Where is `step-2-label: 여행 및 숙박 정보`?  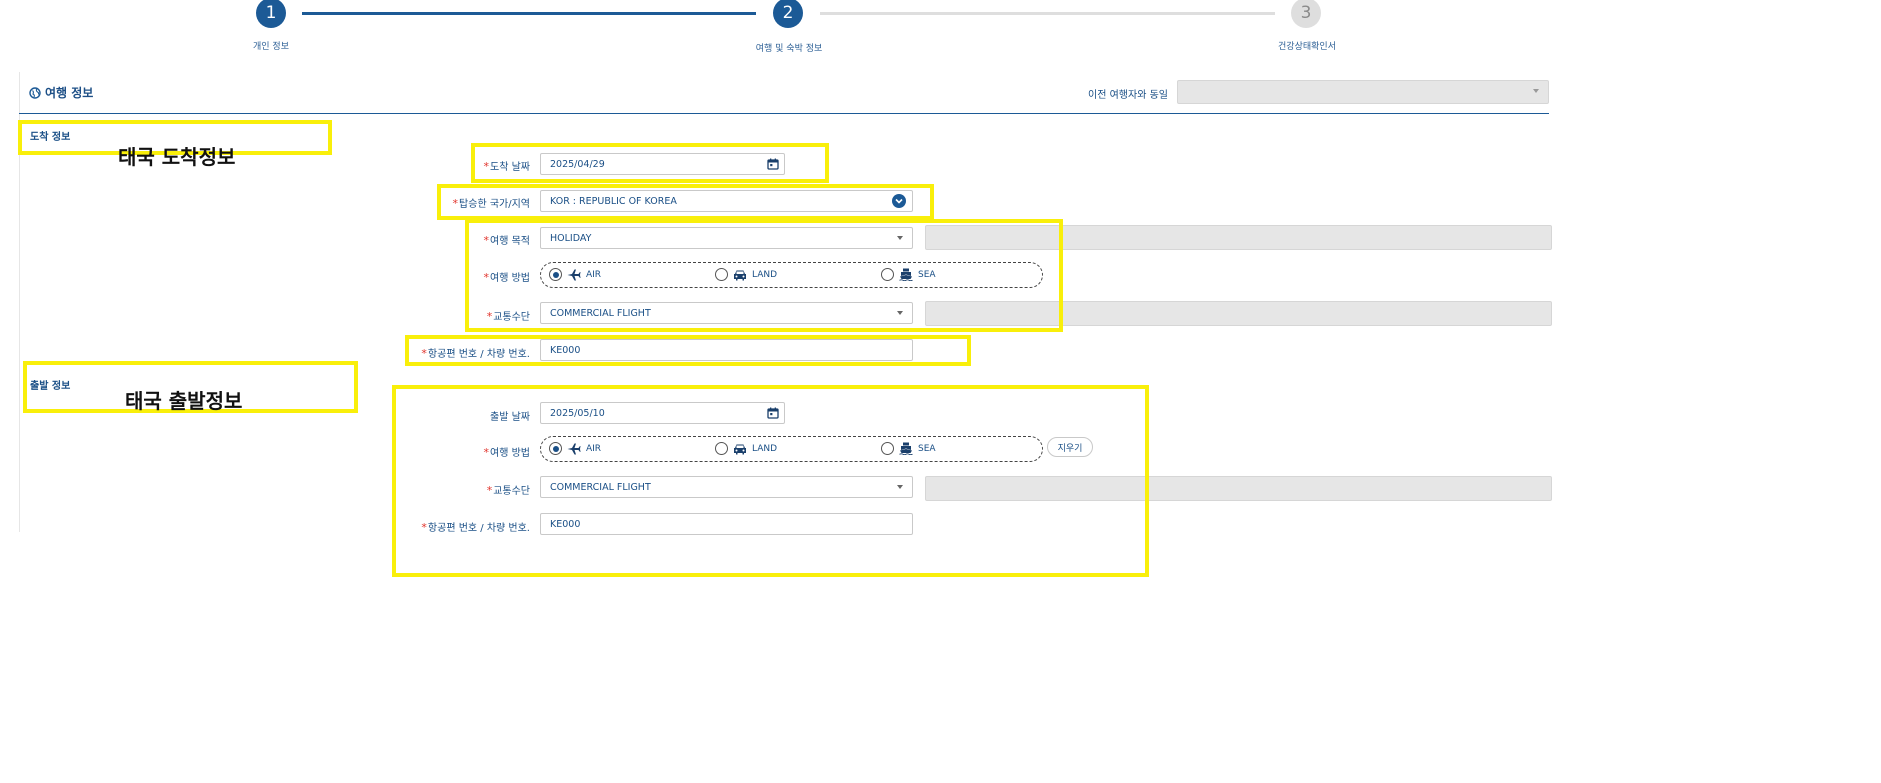
step-2-label: 여행 및 숙박 정보 is located at coordinates (789, 49).